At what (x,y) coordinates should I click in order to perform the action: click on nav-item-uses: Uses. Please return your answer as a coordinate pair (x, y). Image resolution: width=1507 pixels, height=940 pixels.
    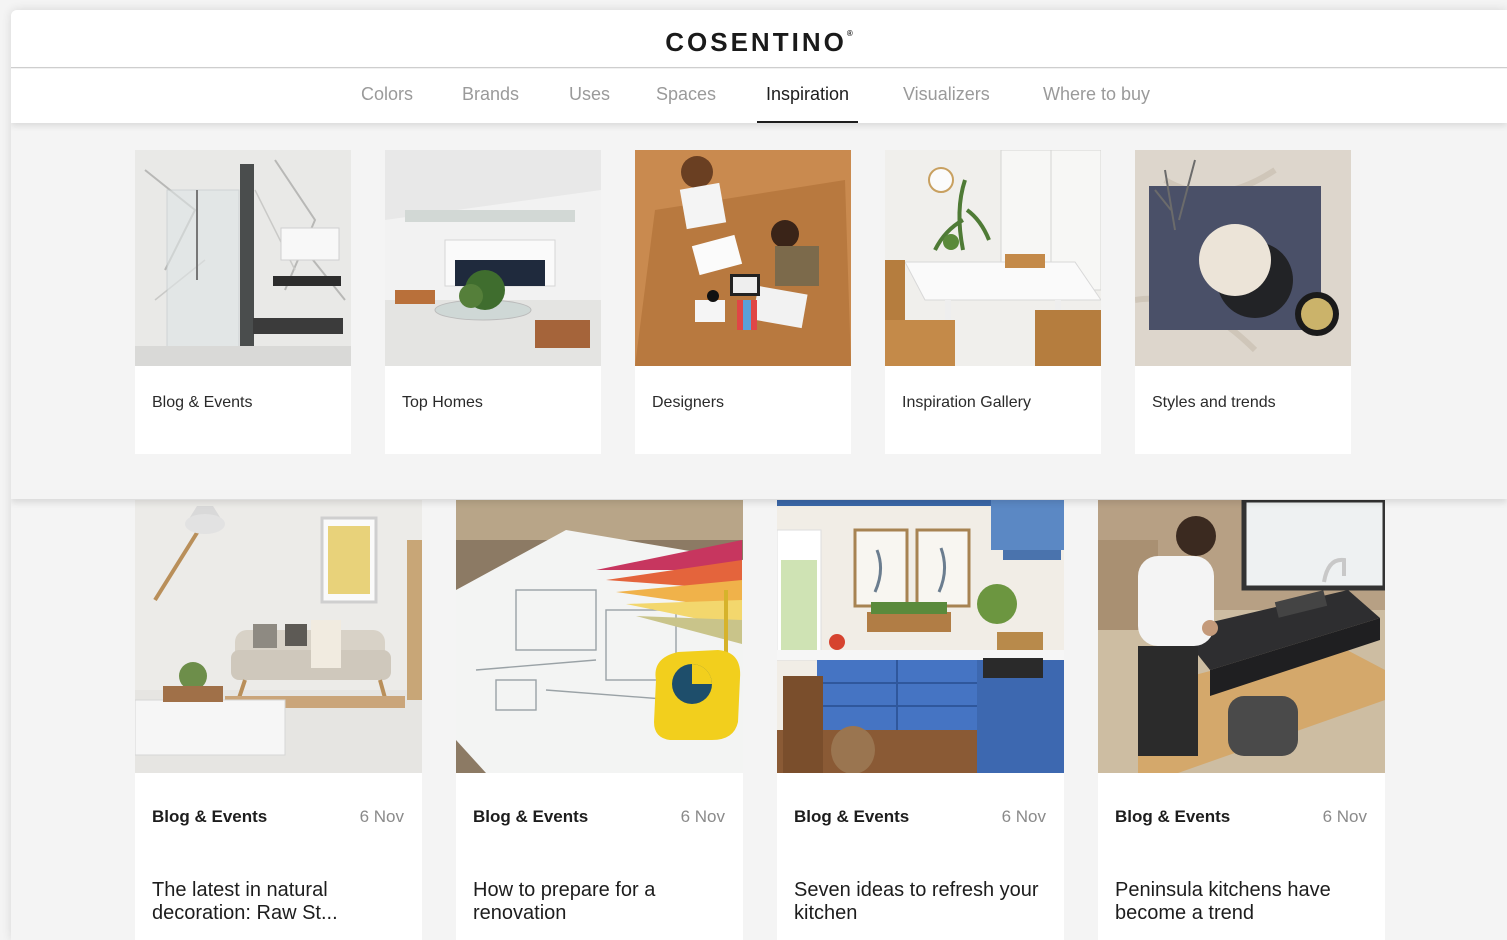
    Looking at the image, I should click on (589, 96).